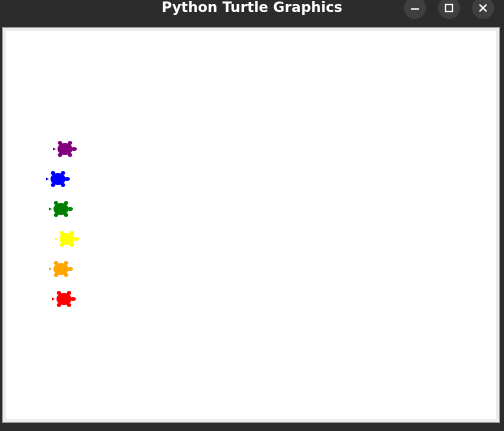  I want to click on maximize-icon, so click(449, 8).